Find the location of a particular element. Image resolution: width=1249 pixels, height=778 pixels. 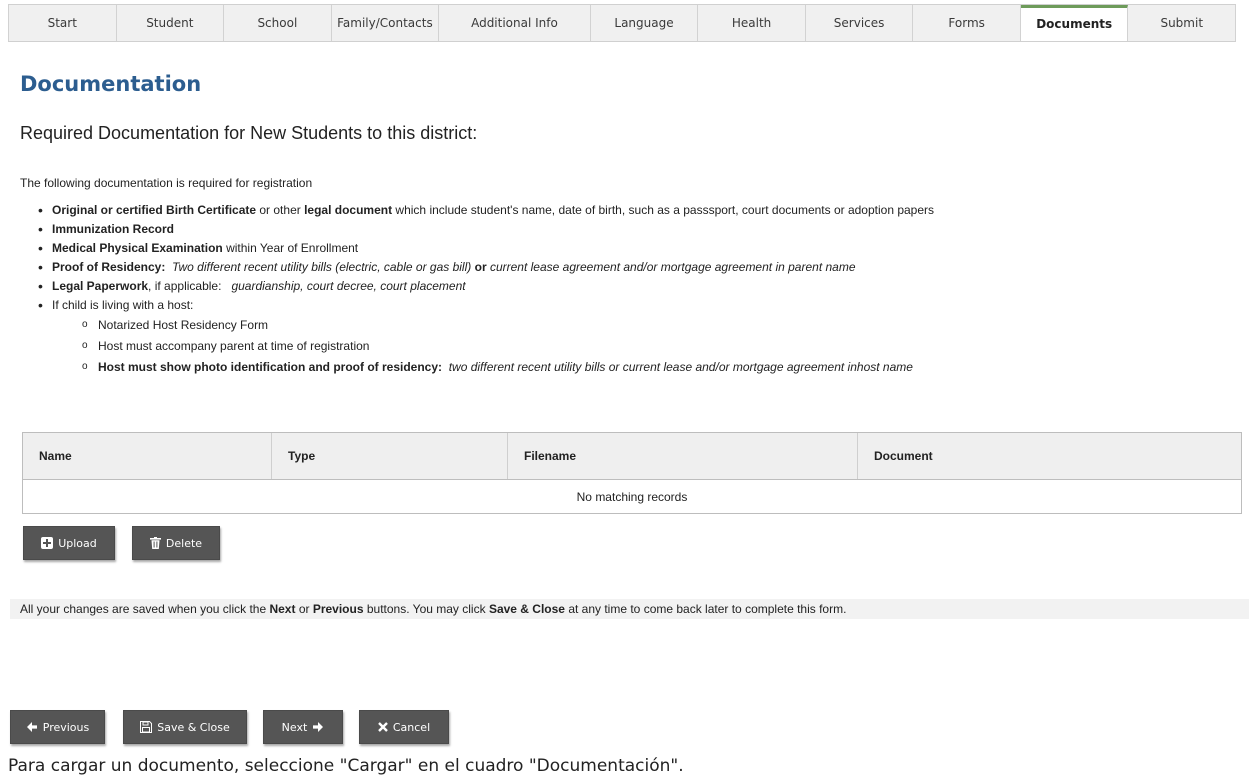

delete-button-label: Delete is located at coordinates (184, 543).